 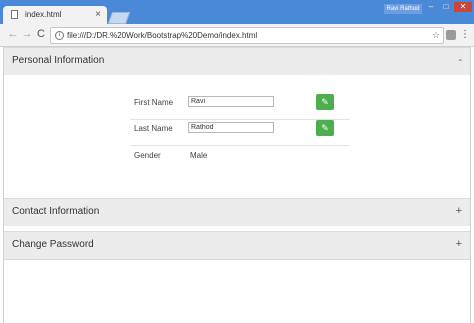 What do you see at coordinates (14, 14) in the screenshot?
I see `document-icon` at bounding box center [14, 14].